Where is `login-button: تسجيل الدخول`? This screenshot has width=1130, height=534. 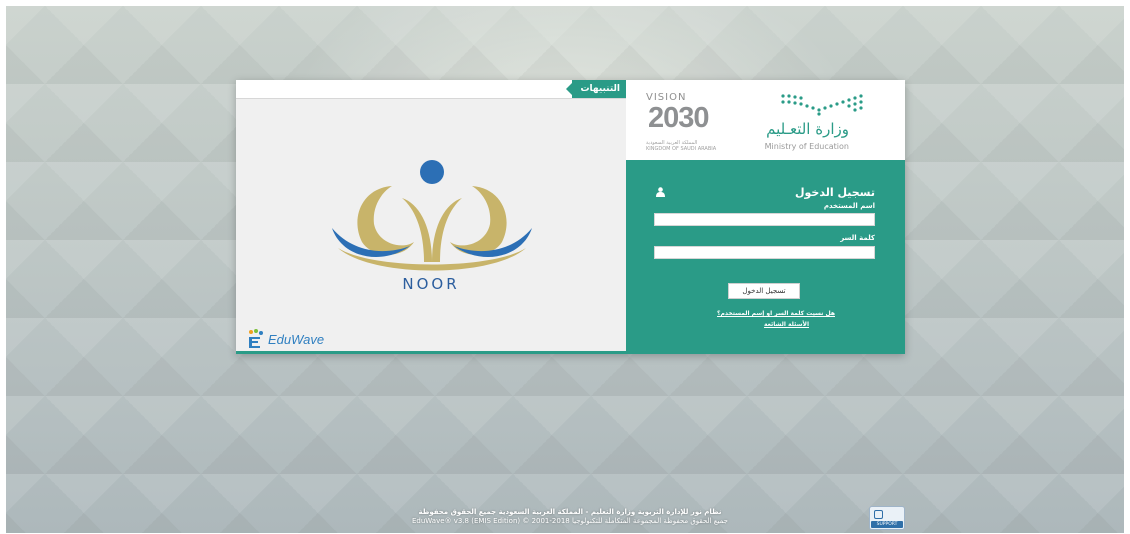 login-button: تسجيل الدخول is located at coordinates (764, 291).